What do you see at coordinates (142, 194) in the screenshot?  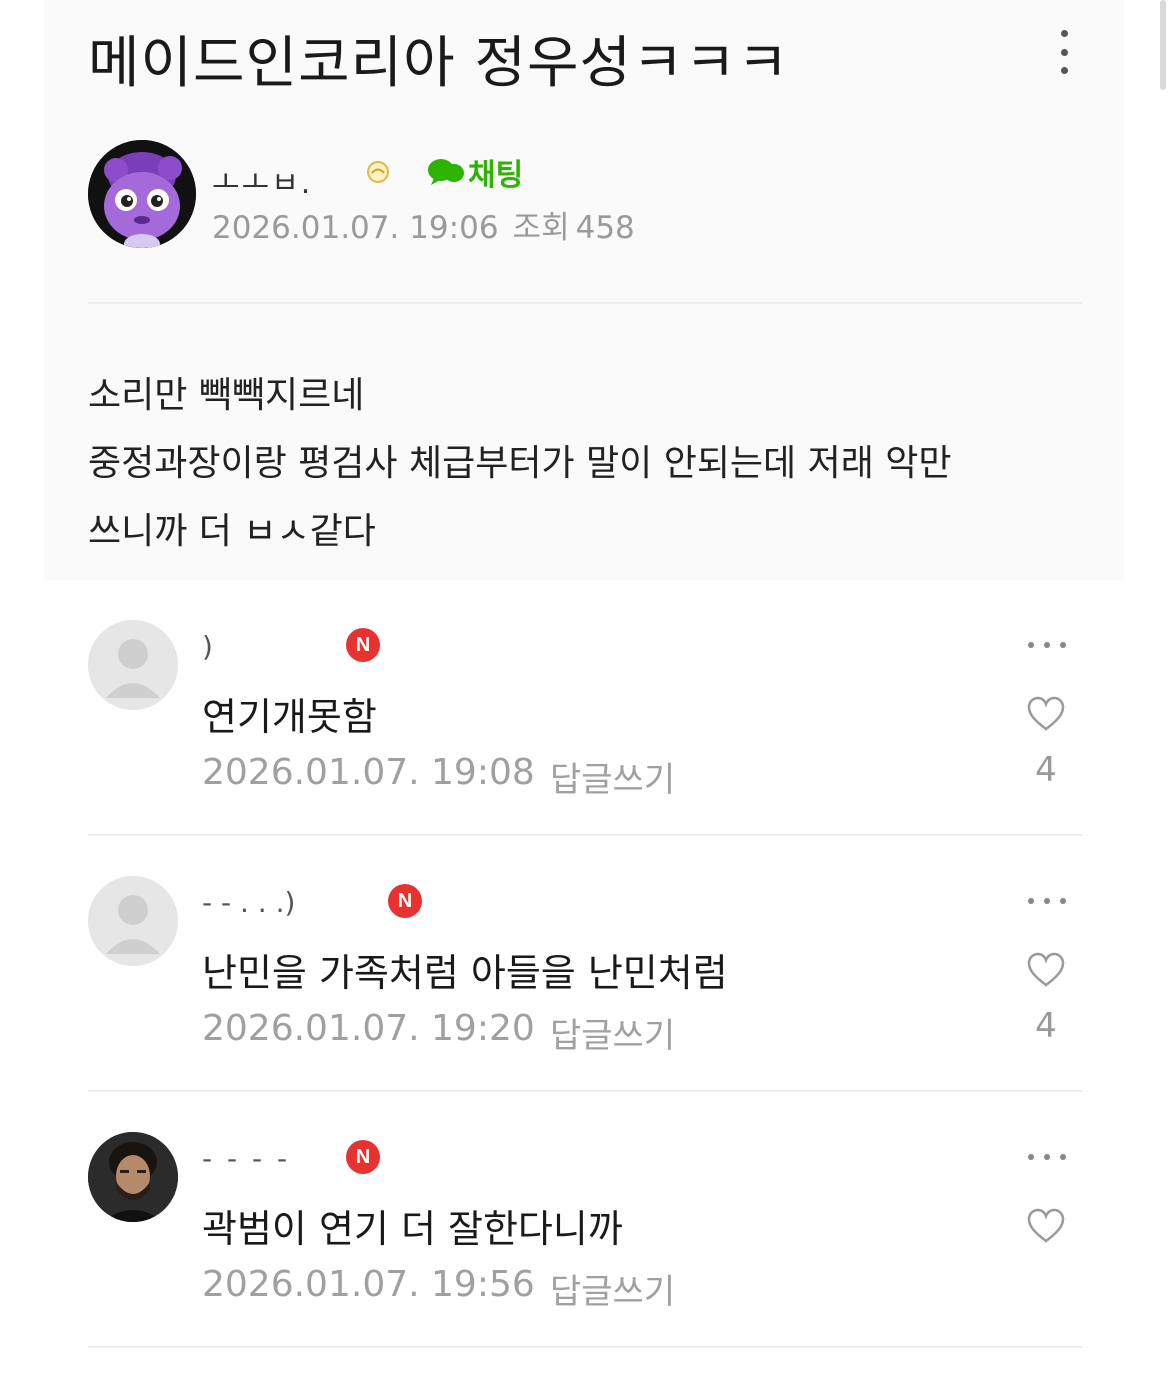 I see `author-avatar` at bounding box center [142, 194].